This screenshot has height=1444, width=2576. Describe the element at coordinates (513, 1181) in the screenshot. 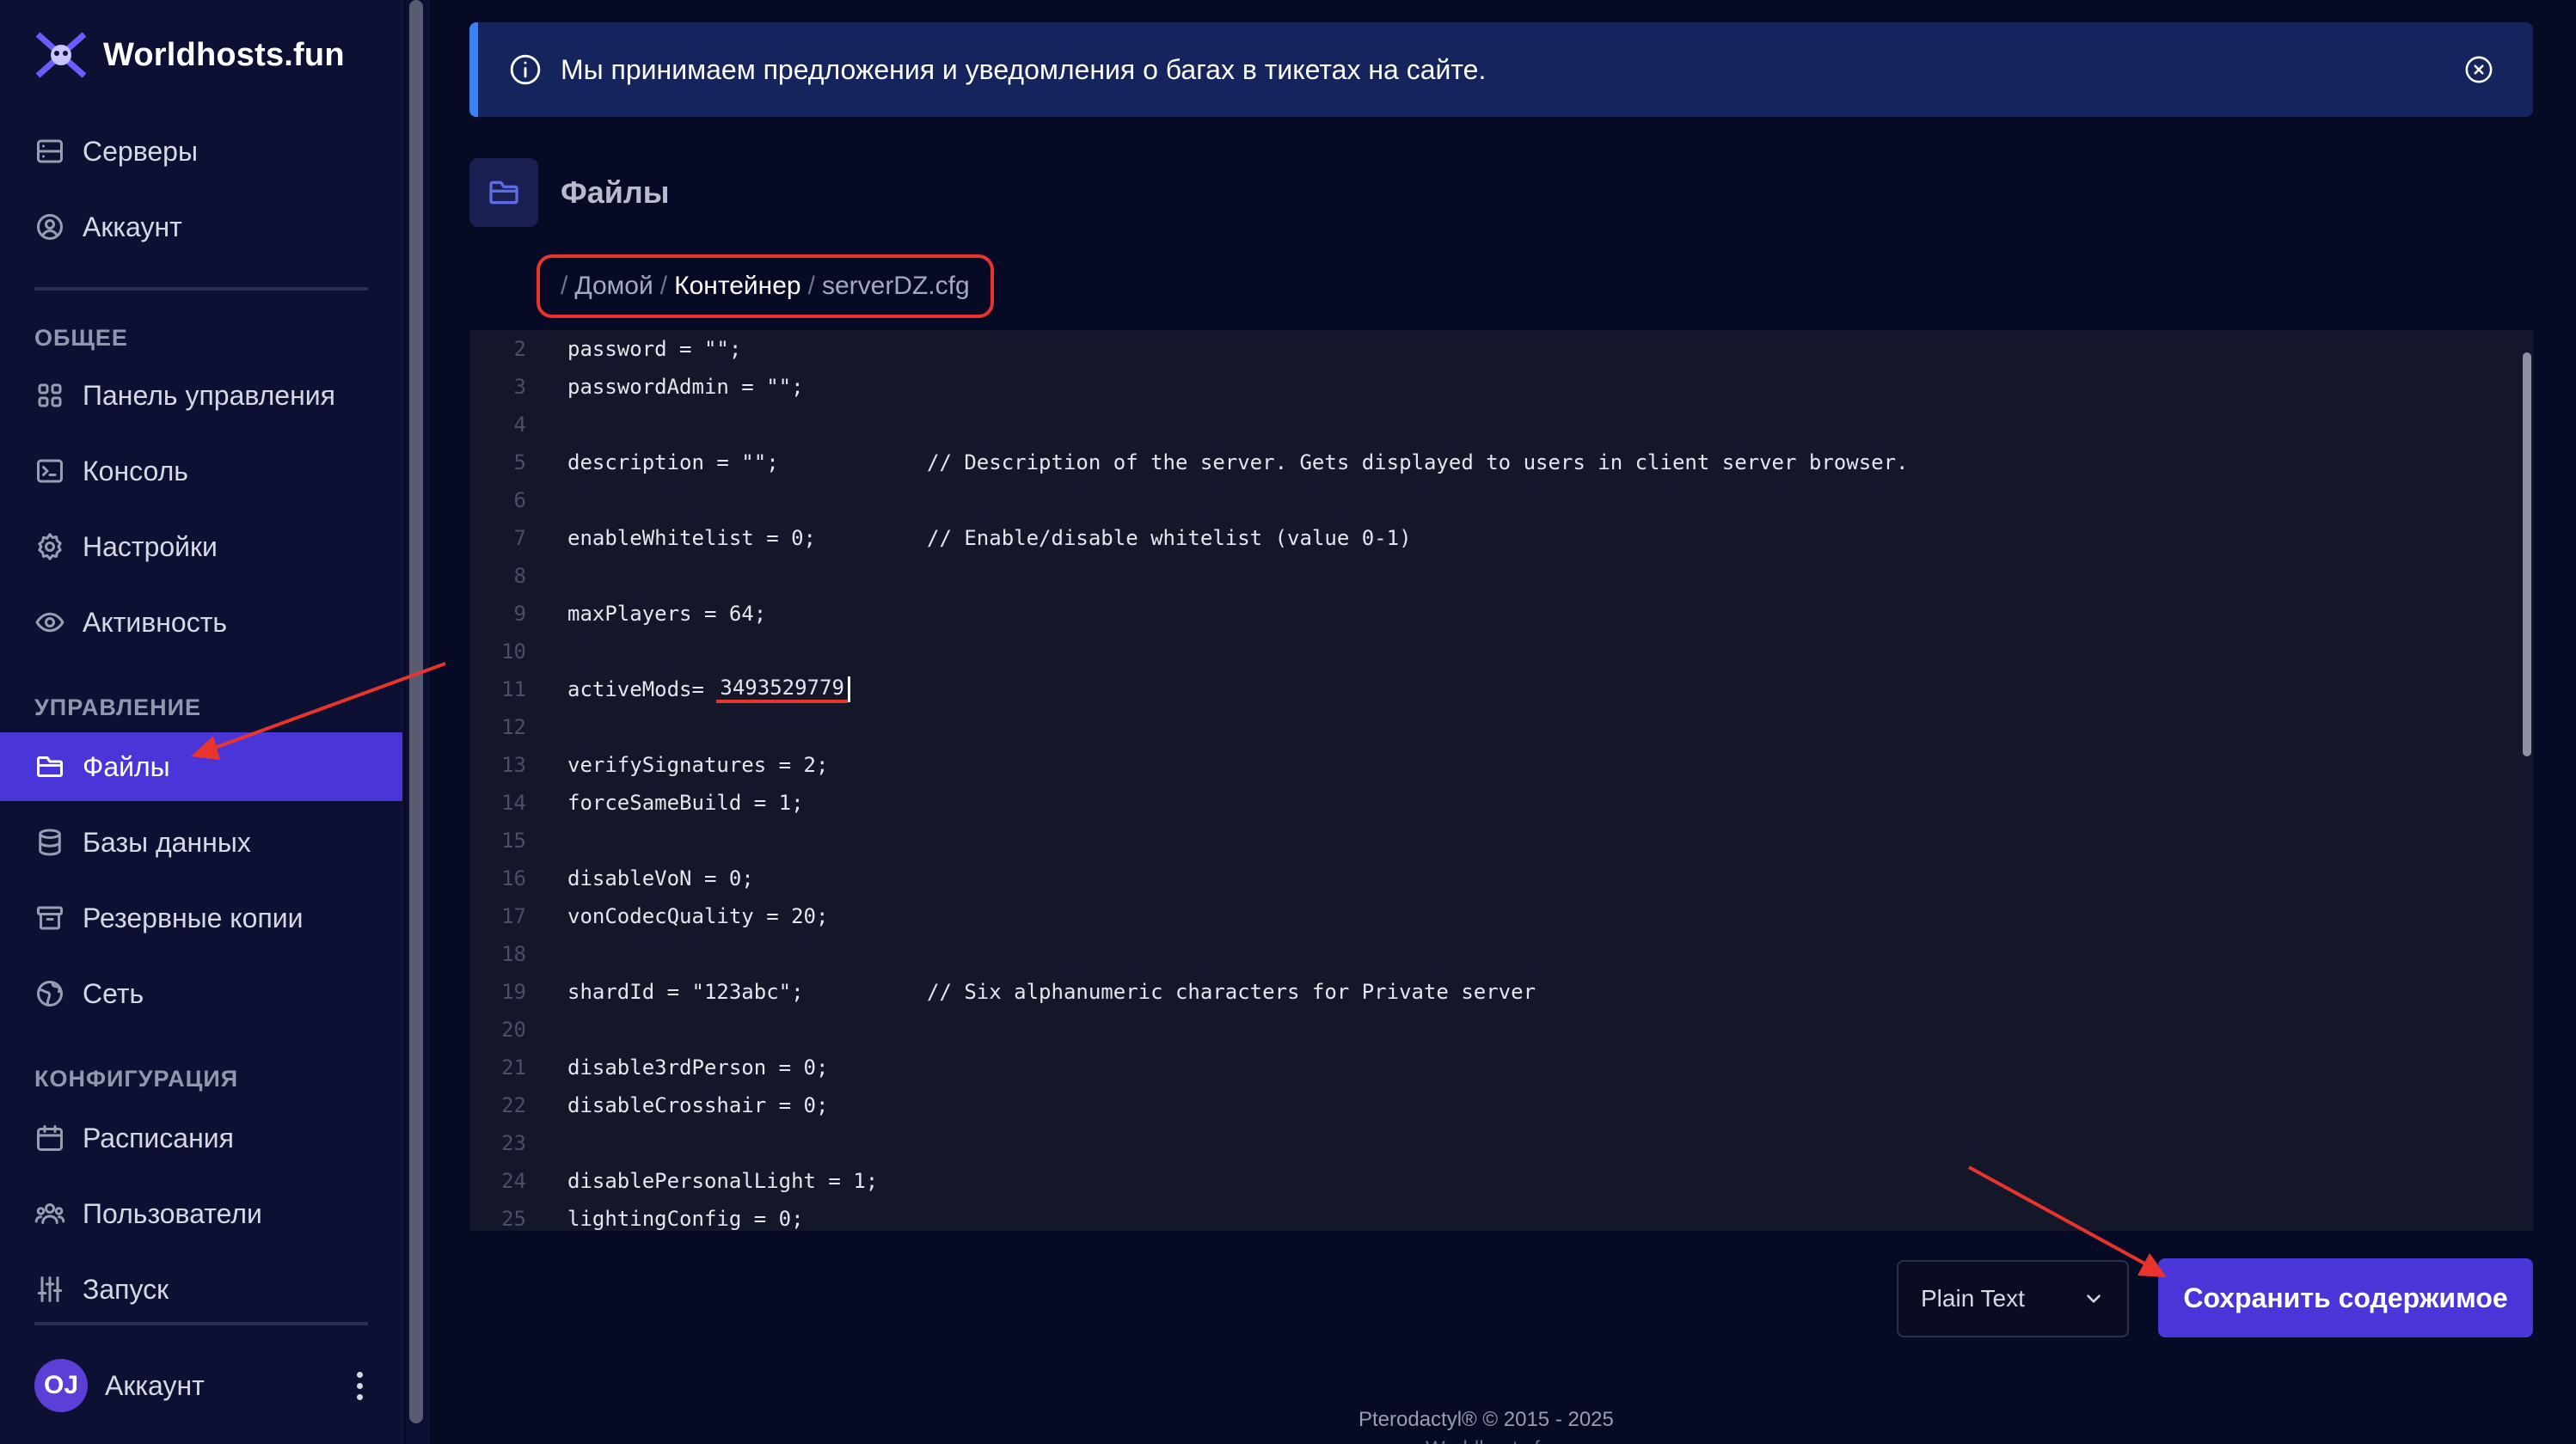

I see `line-number: 24` at that location.